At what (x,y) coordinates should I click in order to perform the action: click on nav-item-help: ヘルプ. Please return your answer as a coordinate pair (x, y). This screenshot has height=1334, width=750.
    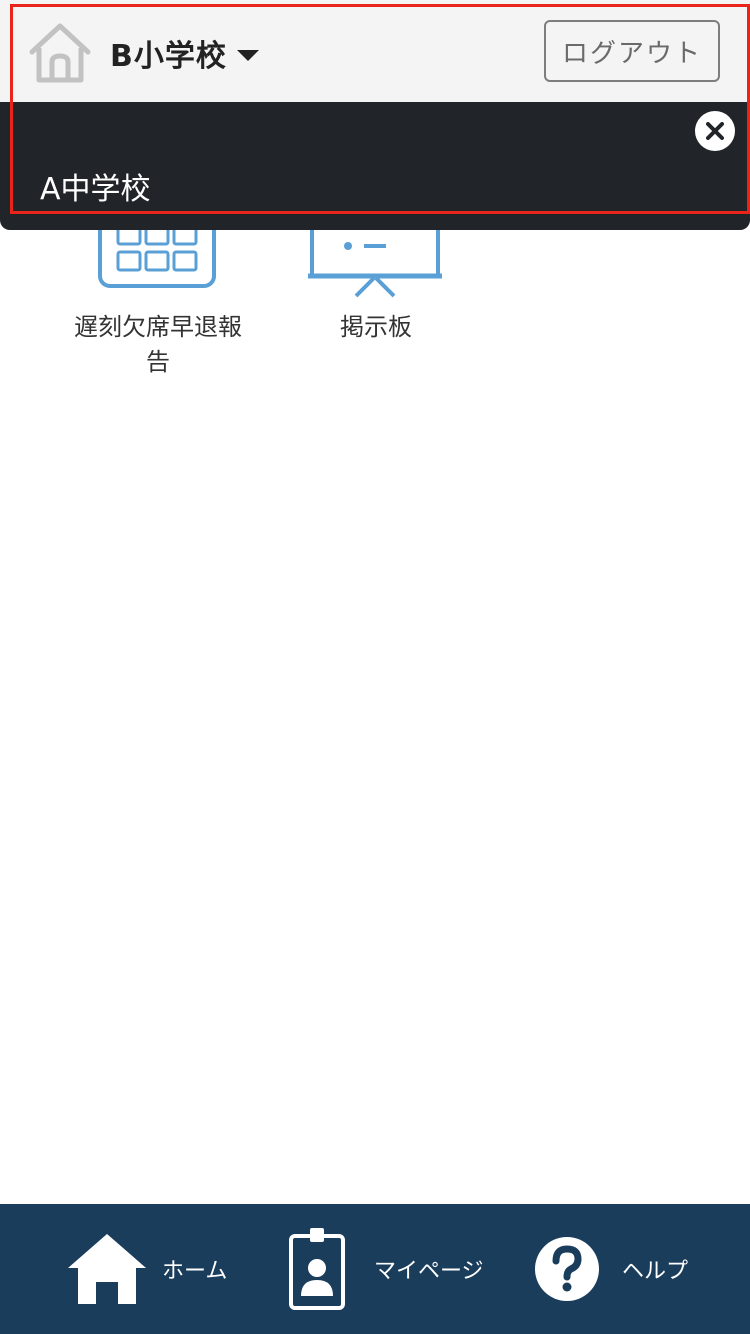
    Looking at the image, I should click on (611, 1269).